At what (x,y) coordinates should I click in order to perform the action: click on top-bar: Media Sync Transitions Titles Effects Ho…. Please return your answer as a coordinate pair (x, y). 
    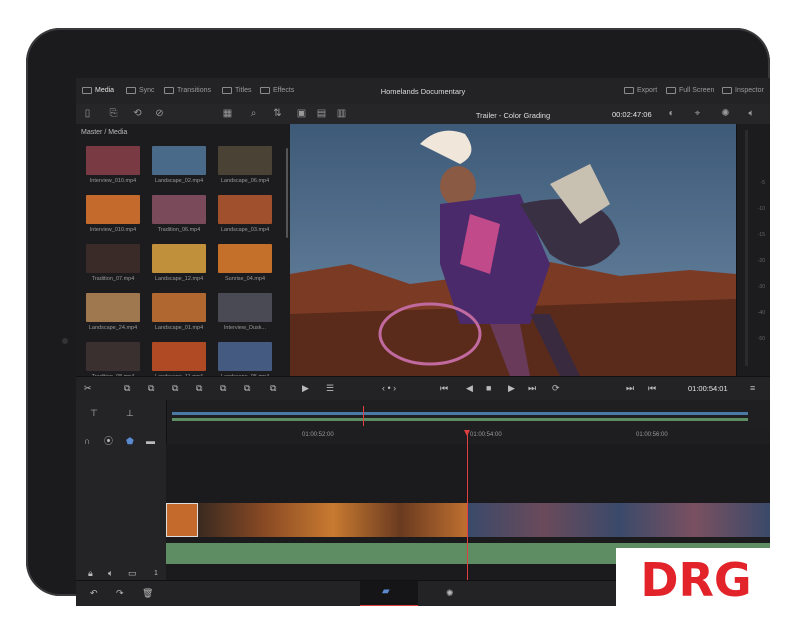
    Looking at the image, I should click on (423, 91).